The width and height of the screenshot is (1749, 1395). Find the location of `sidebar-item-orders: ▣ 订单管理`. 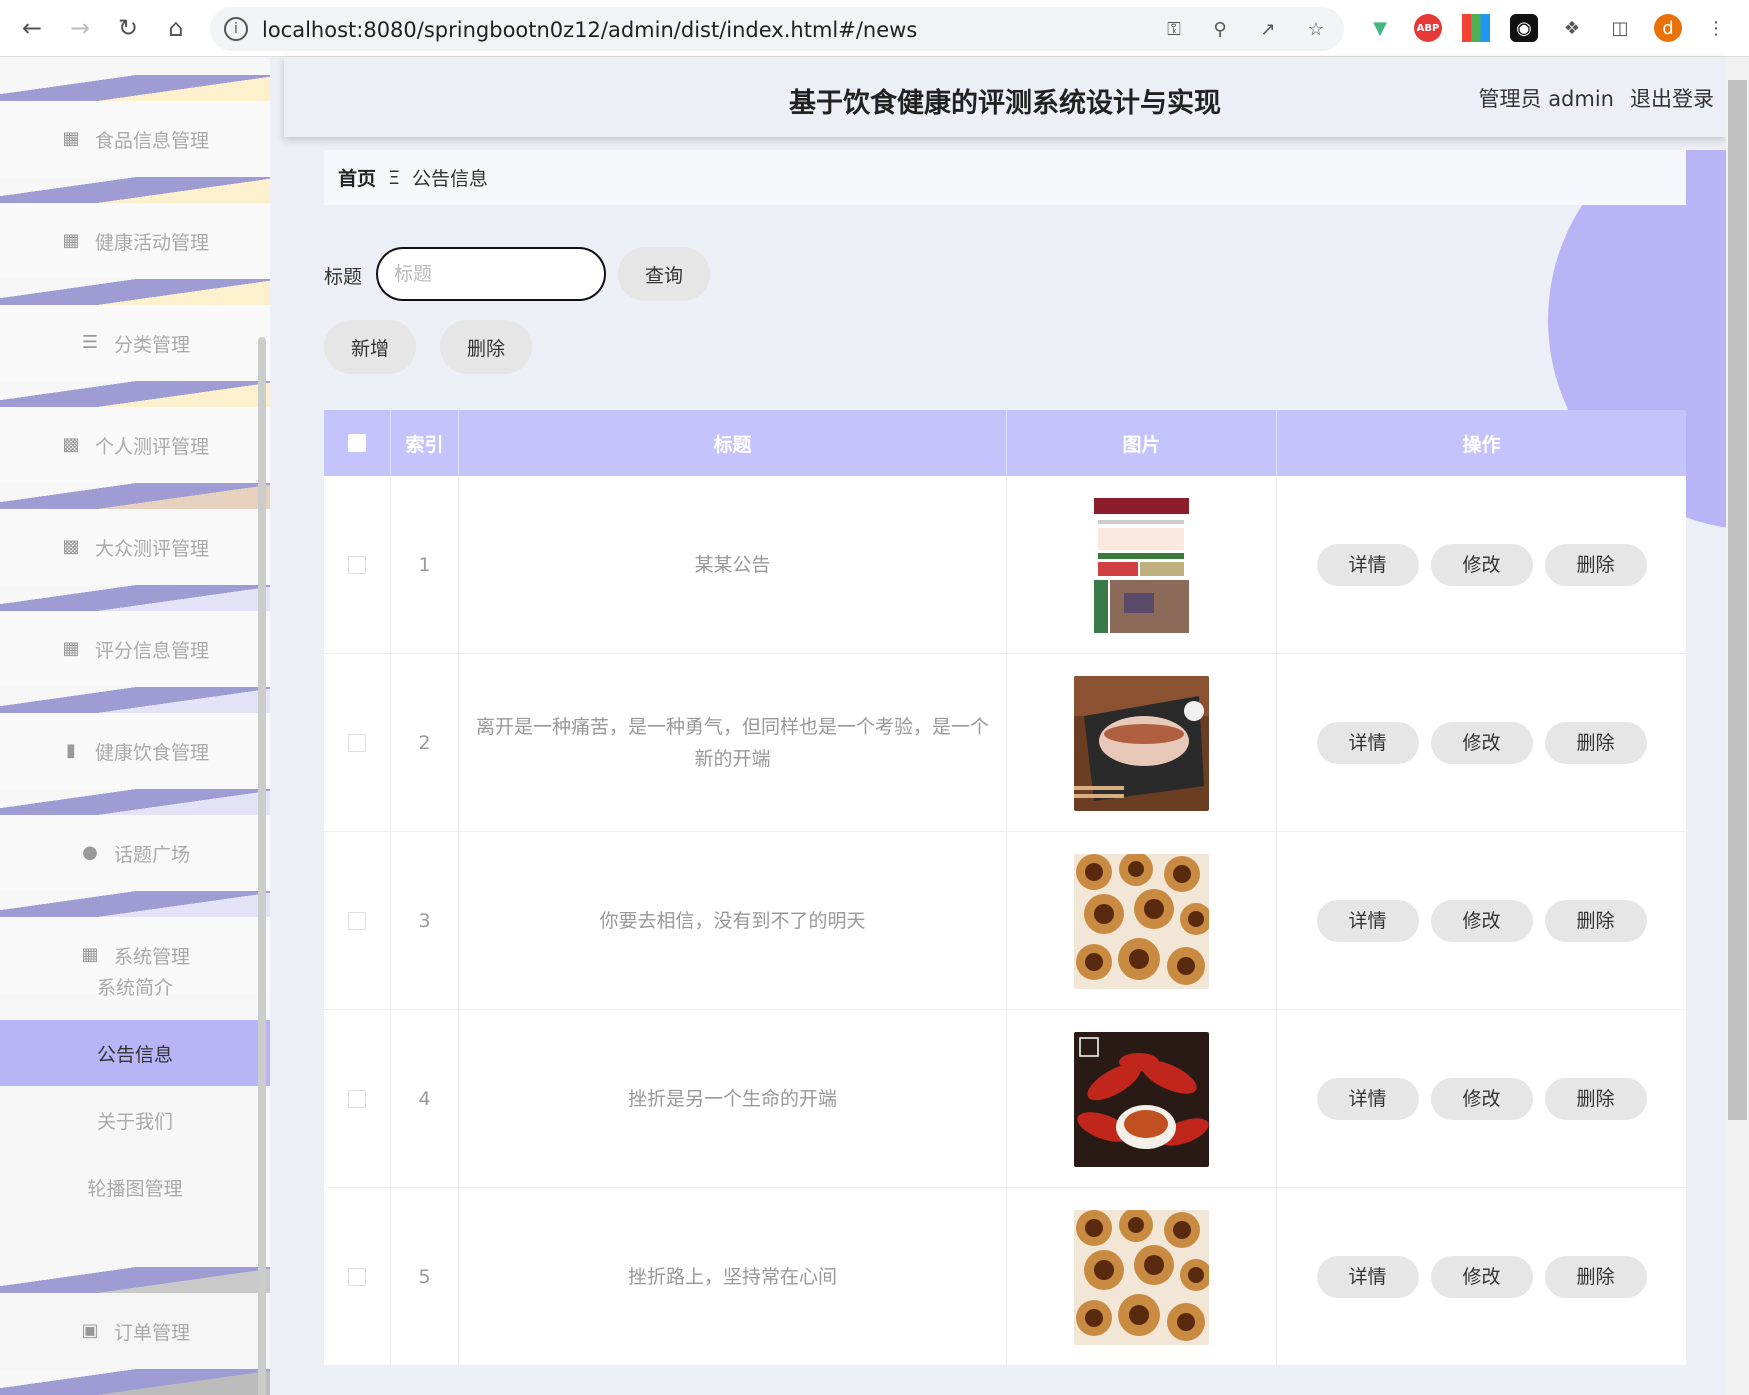

sidebar-item-orders: ▣ 订单管理 is located at coordinates (135, 1331).